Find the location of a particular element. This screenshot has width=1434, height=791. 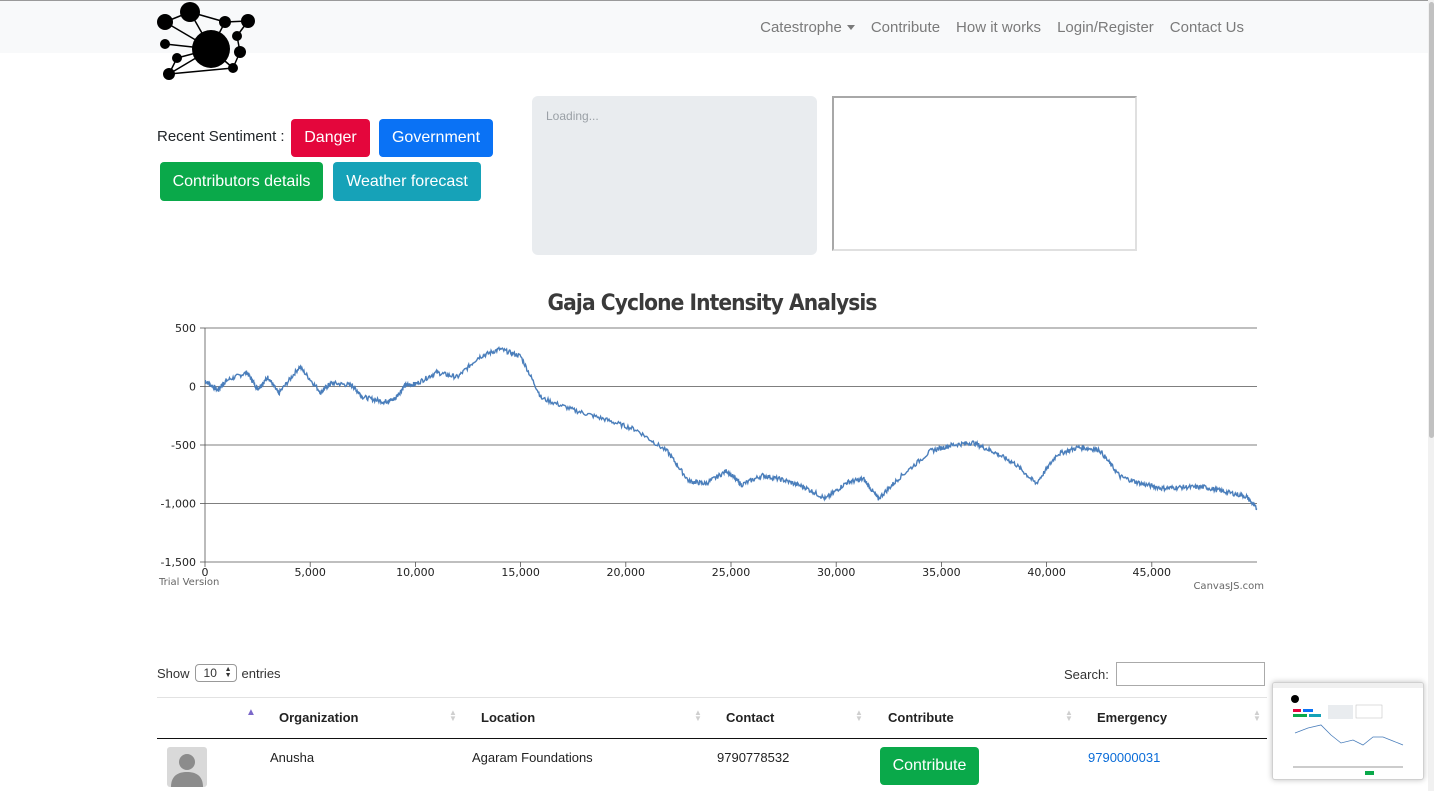

search-input is located at coordinates (1190, 674).